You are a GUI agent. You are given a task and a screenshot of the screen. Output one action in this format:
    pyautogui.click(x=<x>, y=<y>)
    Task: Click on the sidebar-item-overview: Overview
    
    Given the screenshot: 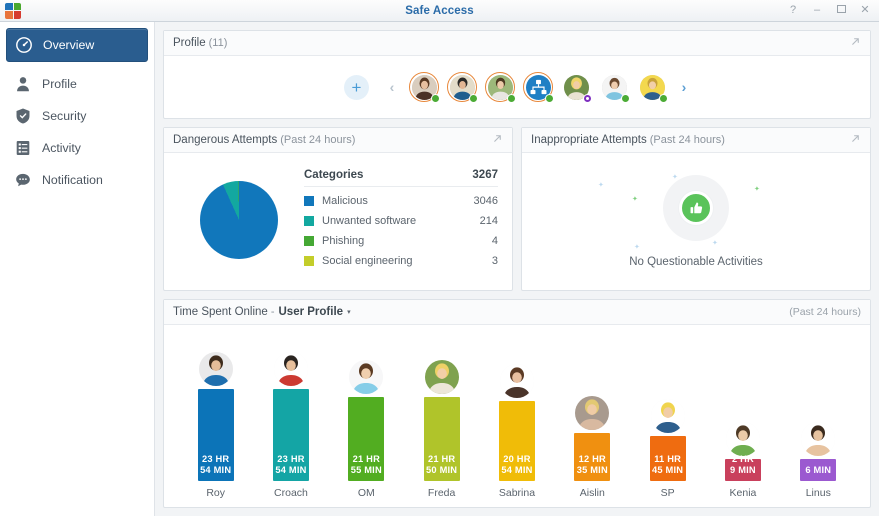 What is the action you would take?
    pyautogui.click(x=77, y=45)
    